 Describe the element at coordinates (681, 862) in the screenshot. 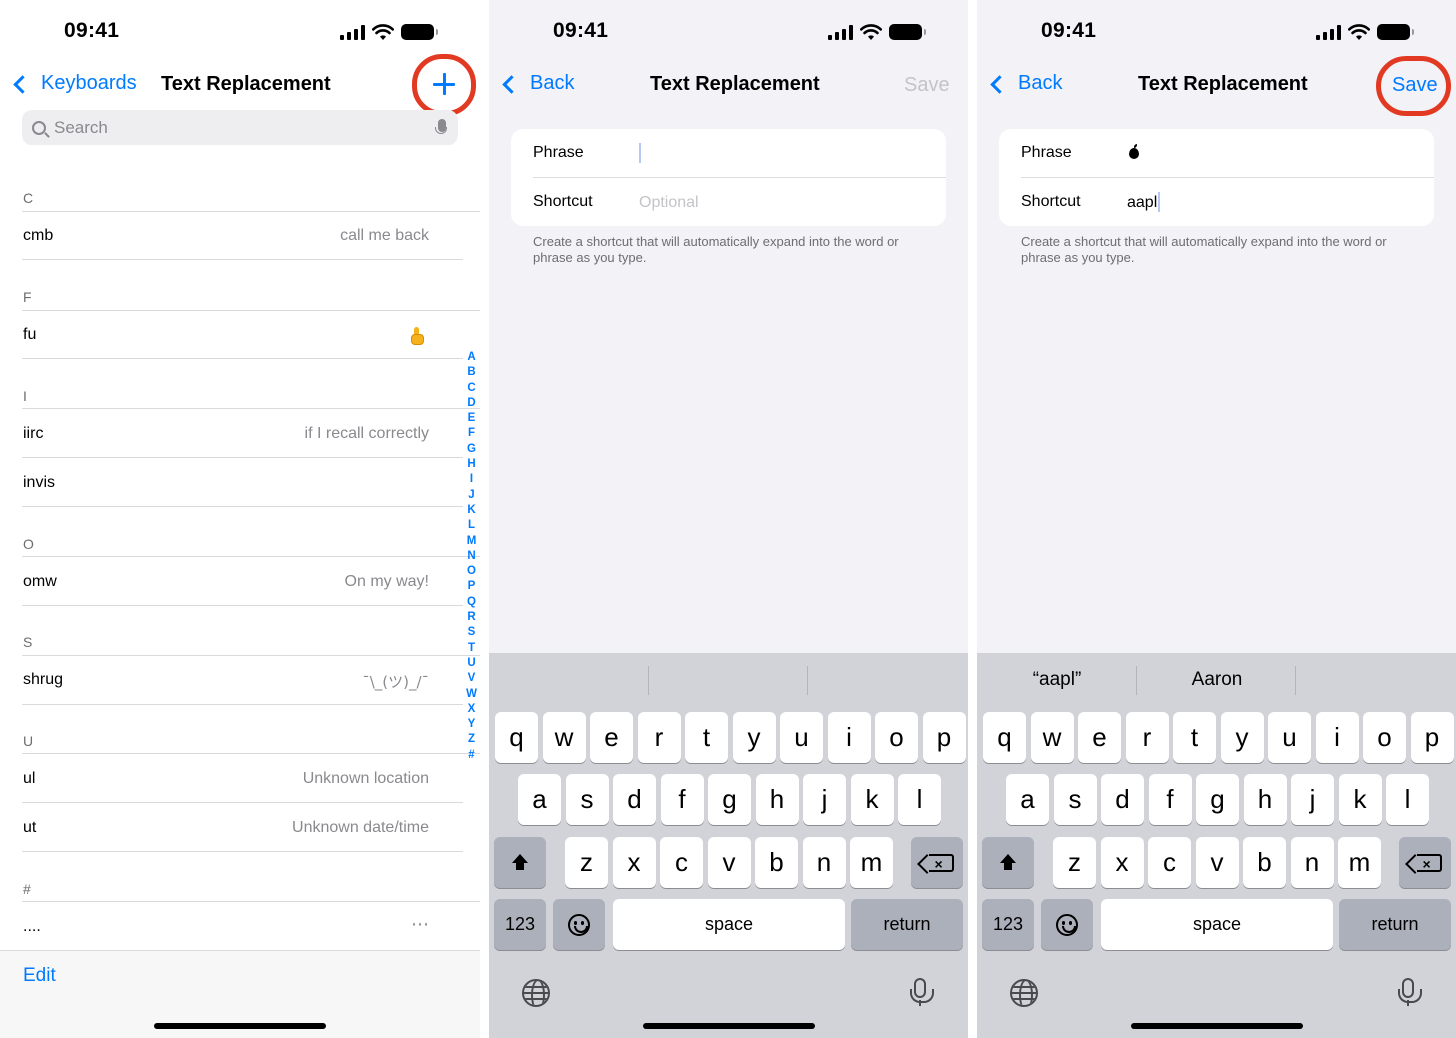

I see `key-c: c` at that location.